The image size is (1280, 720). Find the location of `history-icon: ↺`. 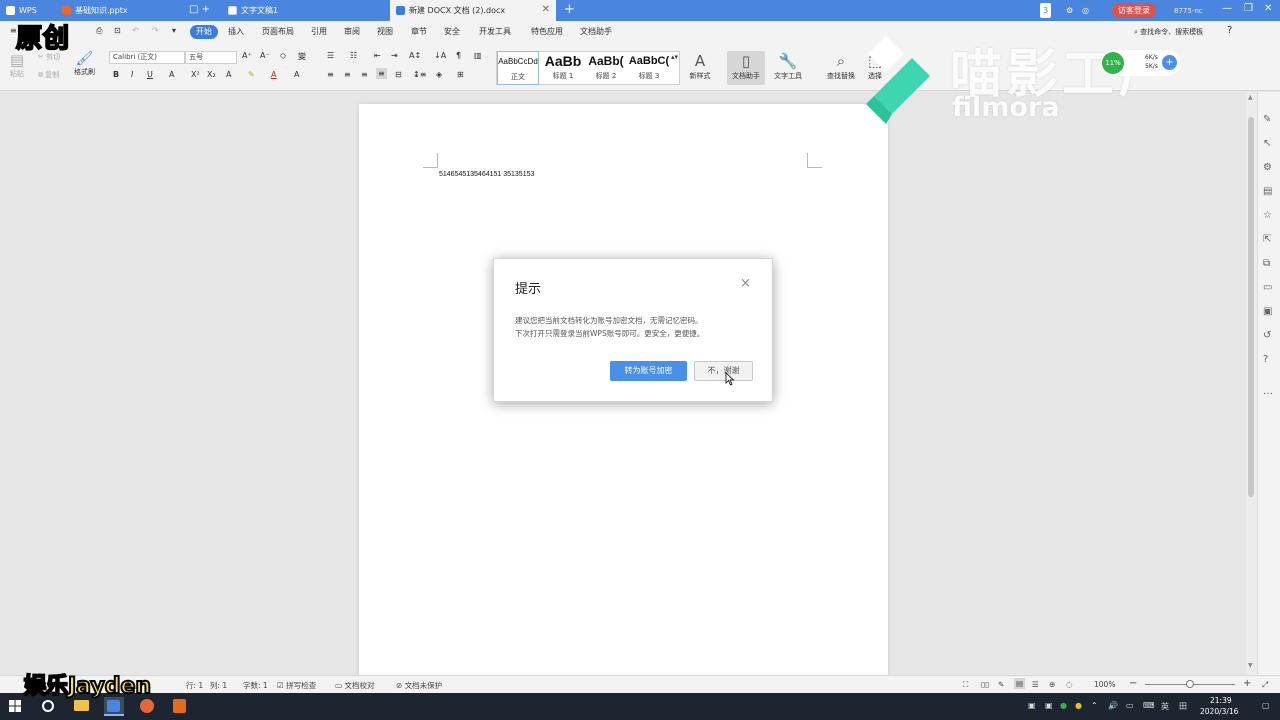

history-icon: ↺ is located at coordinates (1267, 335).